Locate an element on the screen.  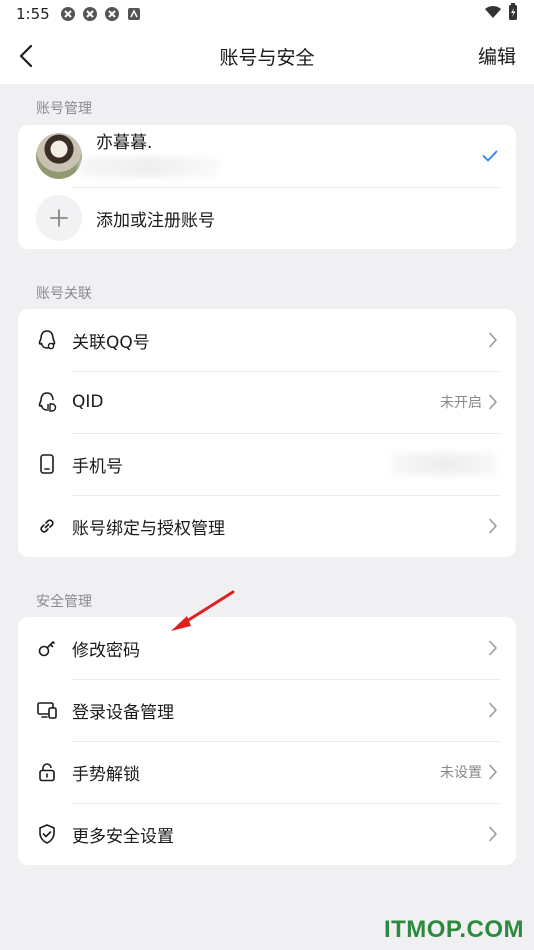
plus-icon is located at coordinates (59, 218).